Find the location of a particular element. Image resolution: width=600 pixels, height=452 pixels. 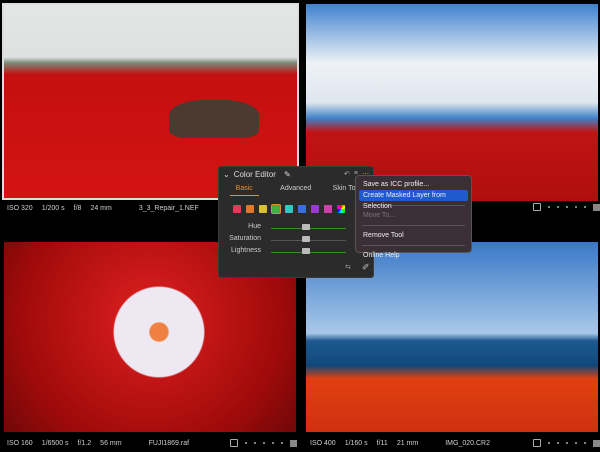

aperture: f/1.2 is located at coordinates (84, 443).